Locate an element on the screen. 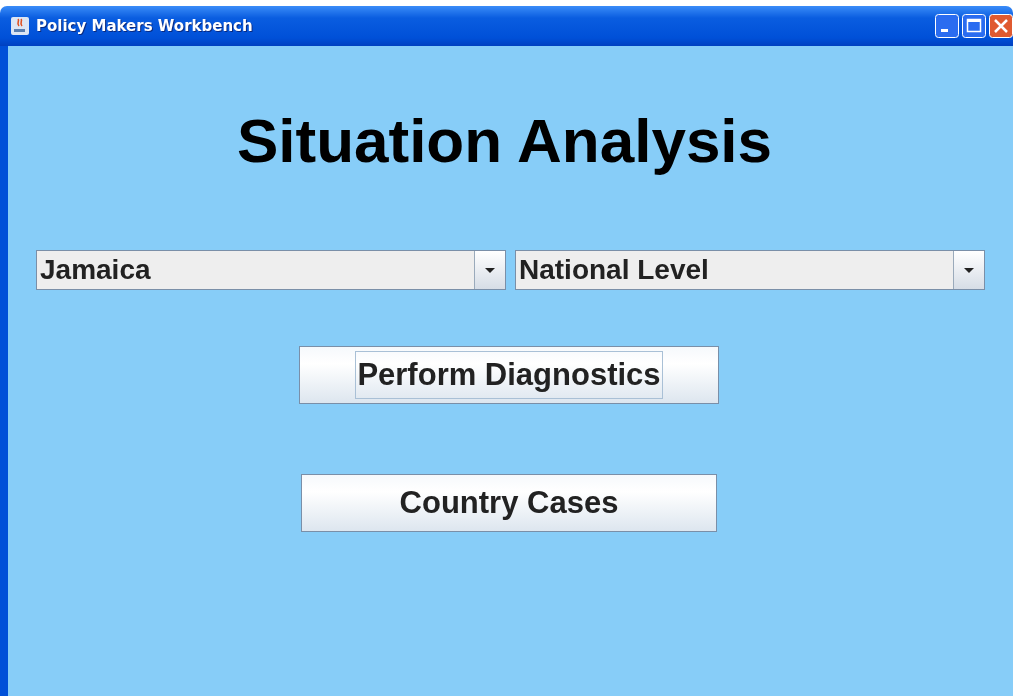  page-heading: Situation Analysis is located at coordinates (504, 141).